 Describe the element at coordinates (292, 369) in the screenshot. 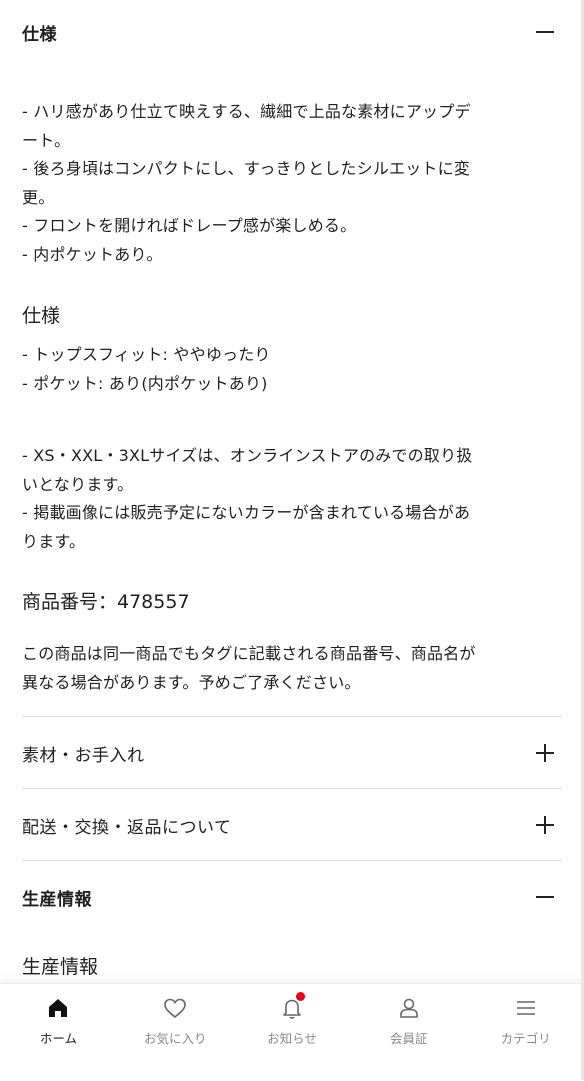

I see `spec-list: - トップスフィット: ややゆったり - ポケット: あり(内ポケットあり)` at that location.